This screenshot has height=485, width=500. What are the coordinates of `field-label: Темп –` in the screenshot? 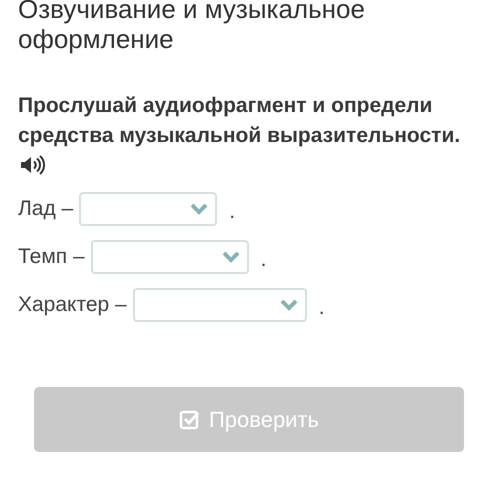 It's located at (51, 257).